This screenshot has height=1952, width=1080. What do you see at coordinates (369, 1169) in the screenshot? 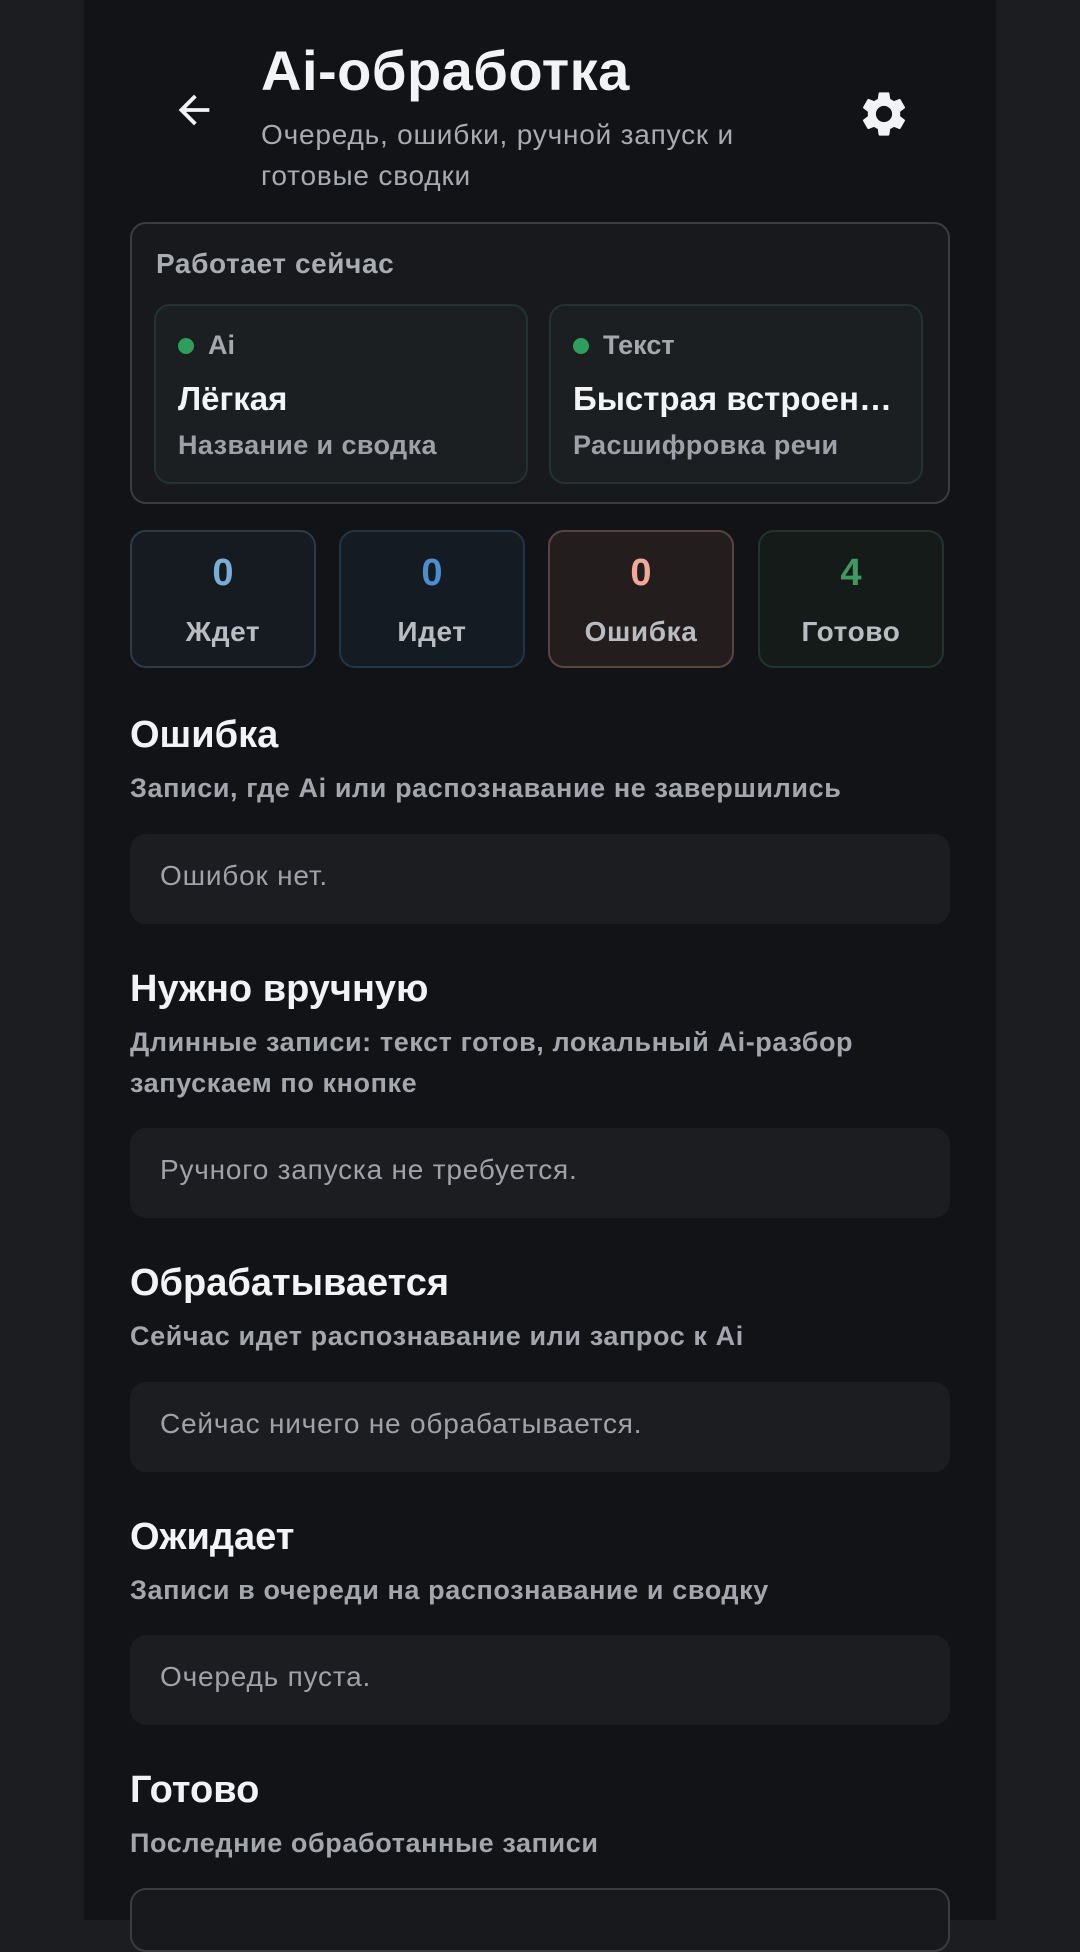
I see `empty-text: Ручного запуска не требуется.` at bounding box center [369, 1169].